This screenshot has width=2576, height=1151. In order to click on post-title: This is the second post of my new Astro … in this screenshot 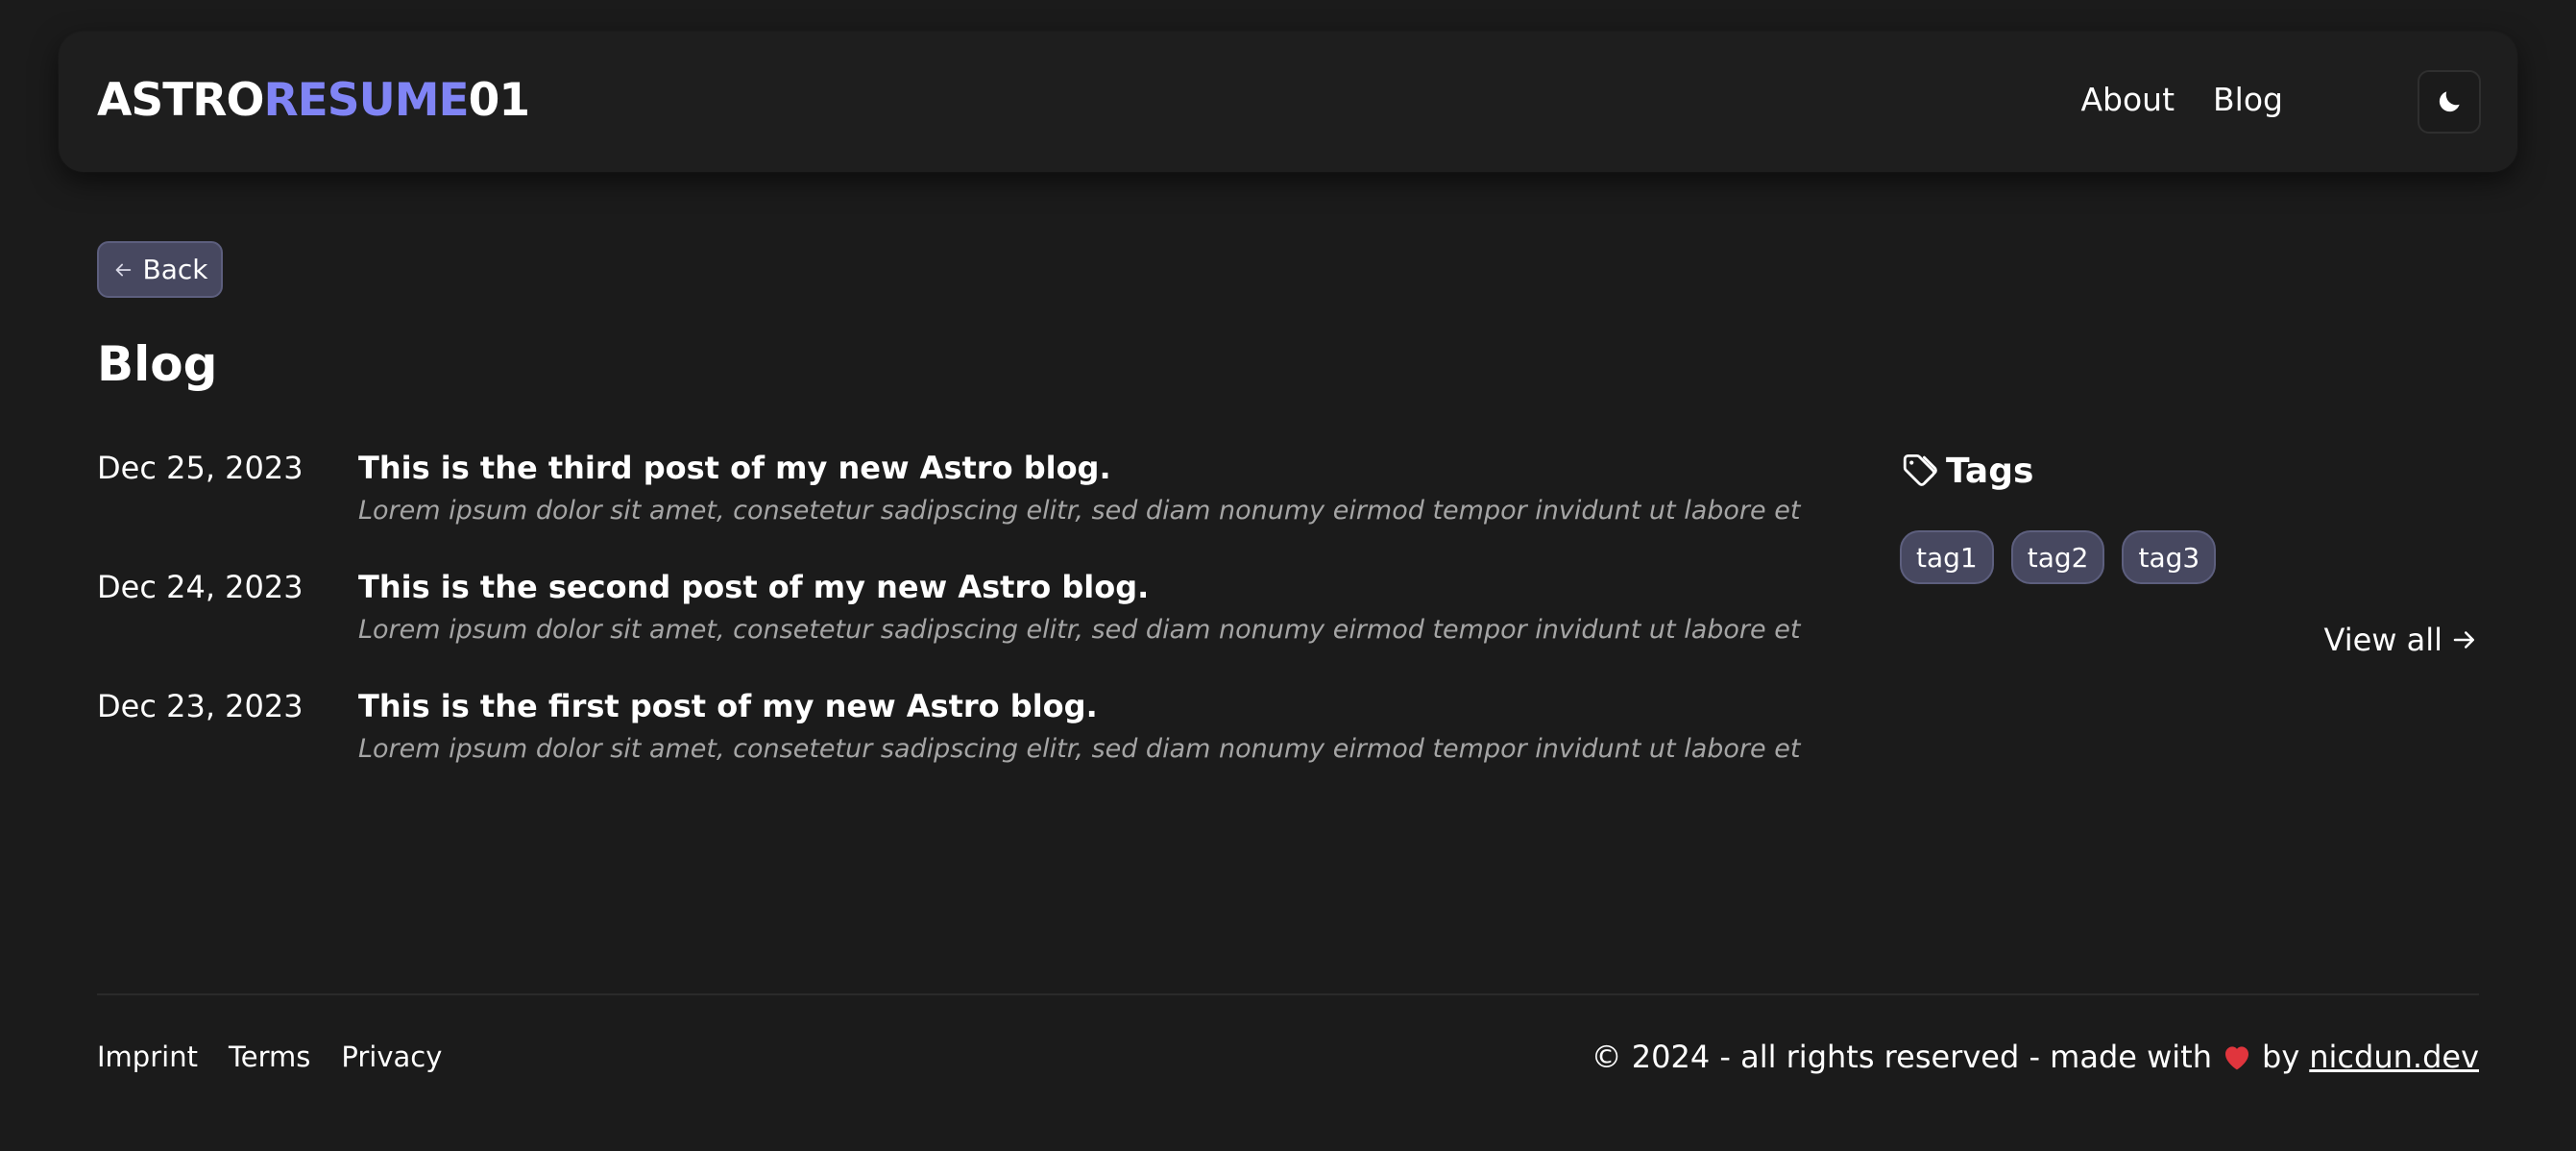, I will do `click(753, 587)`.